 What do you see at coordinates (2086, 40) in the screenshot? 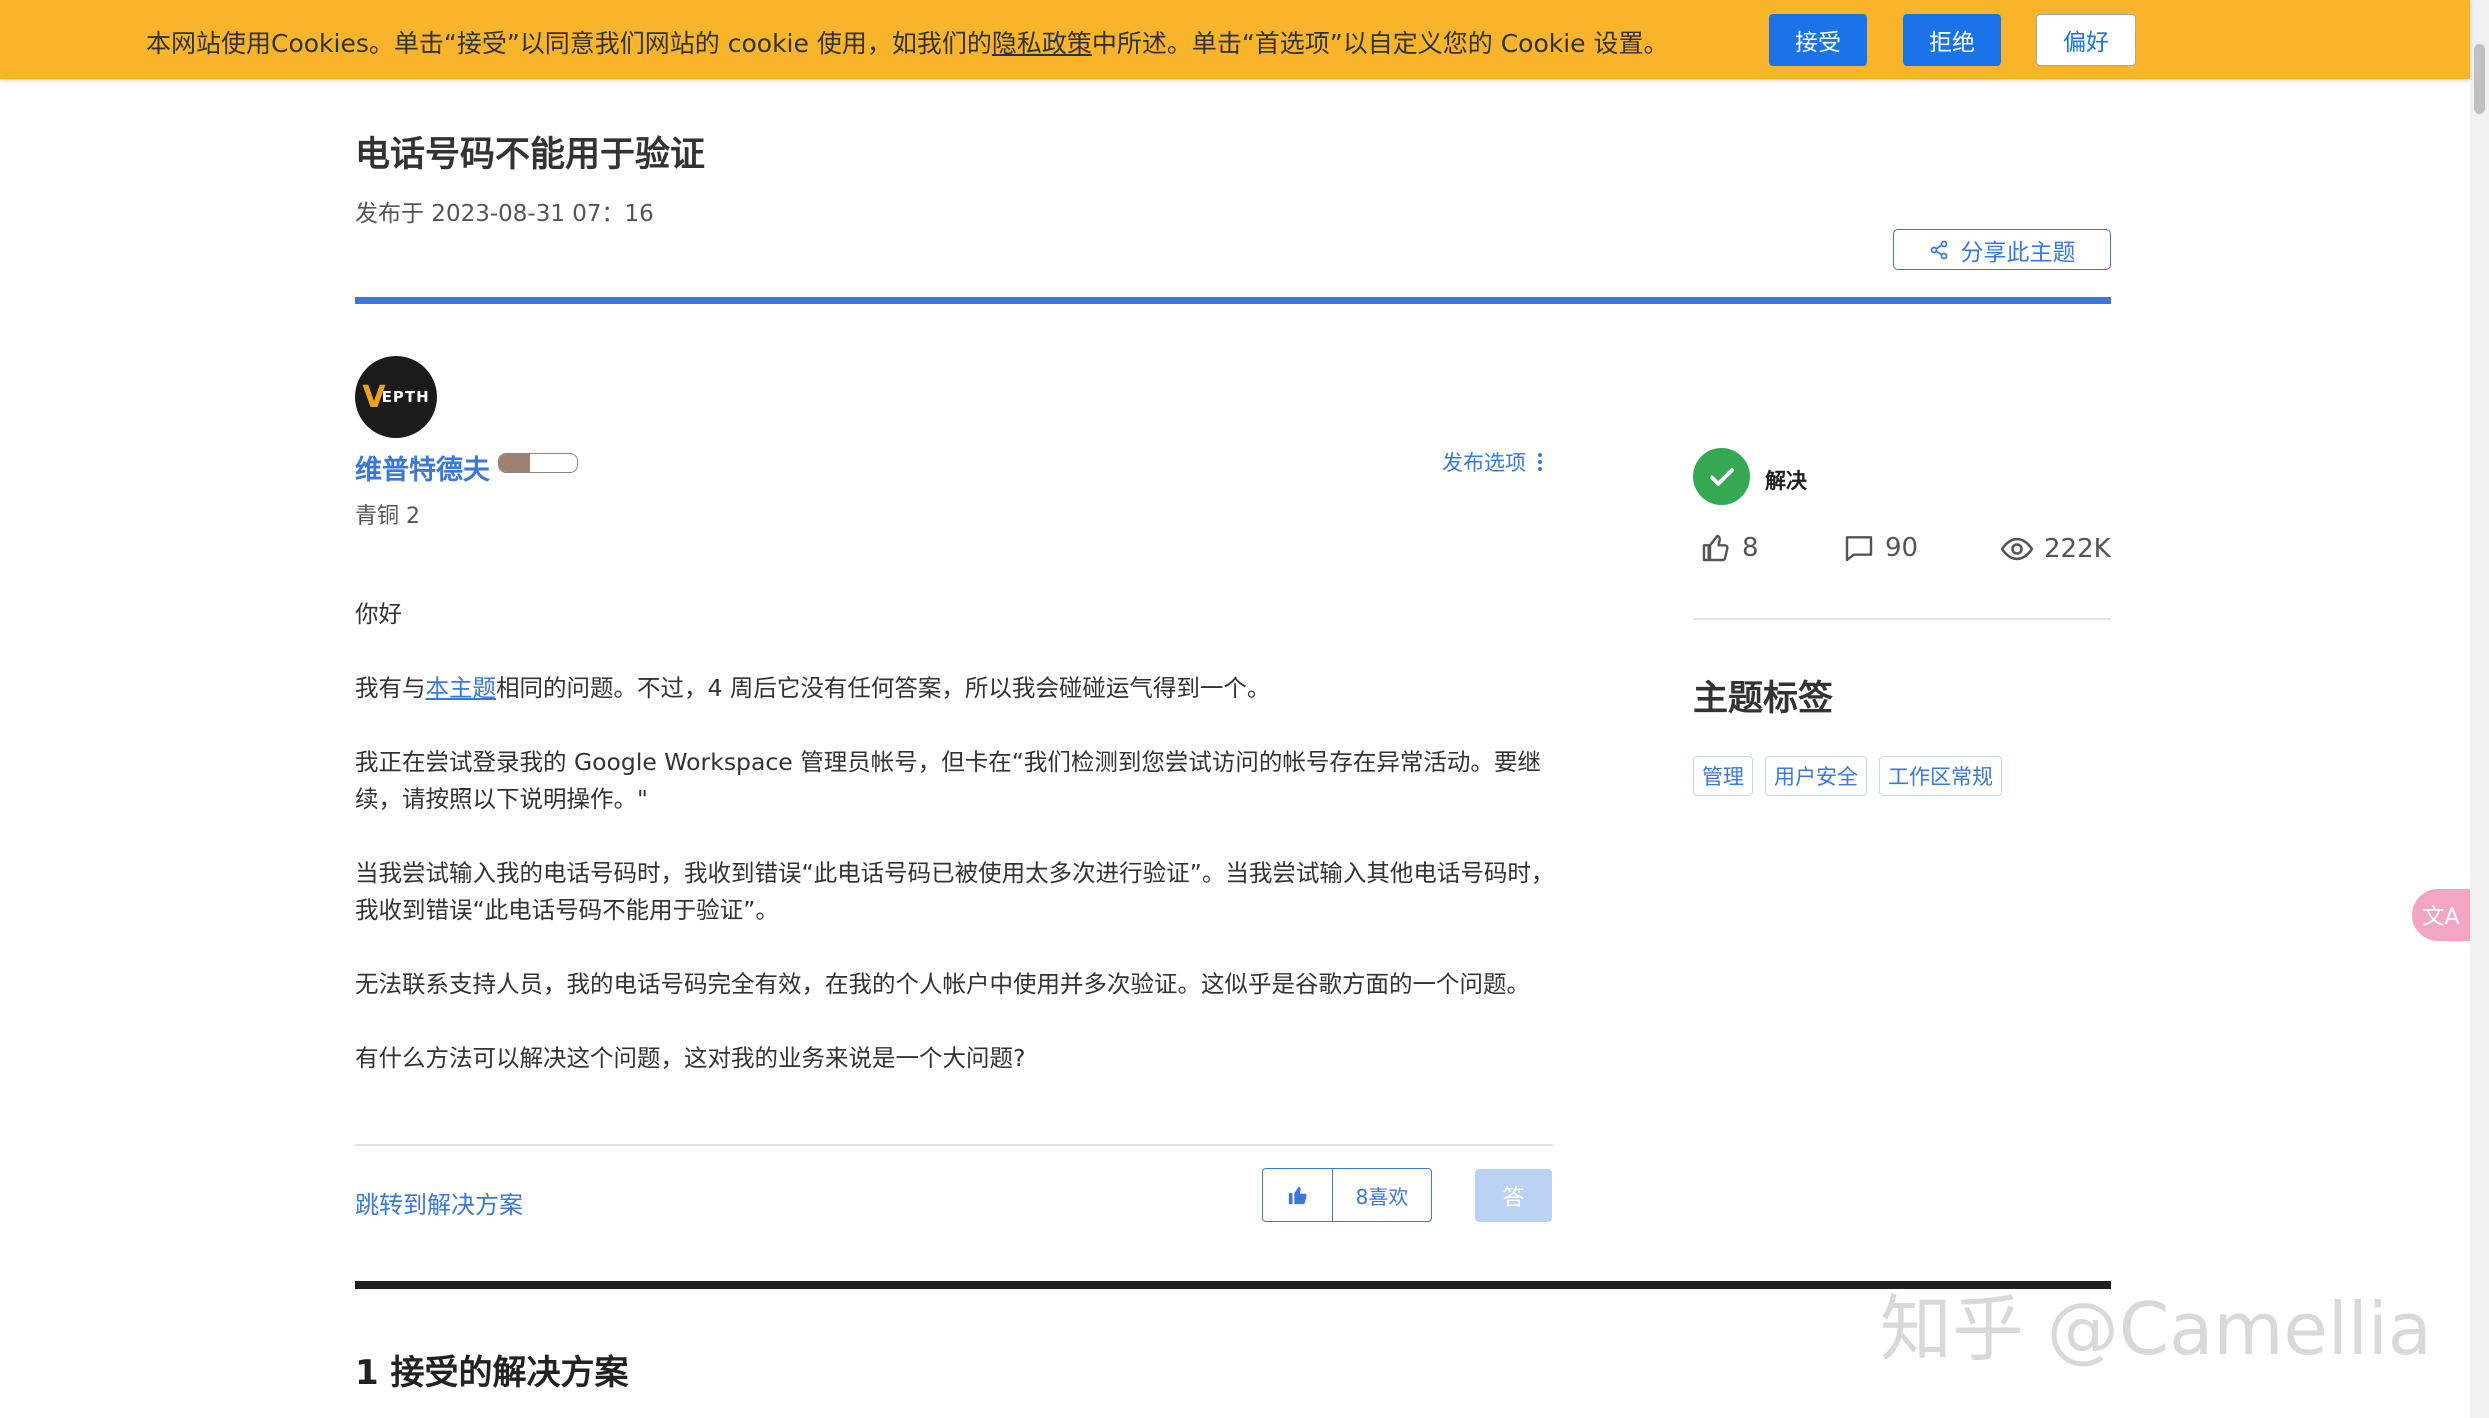
I see `cookie-preferences-button: 偏好` at bounding box center [2086, 40].